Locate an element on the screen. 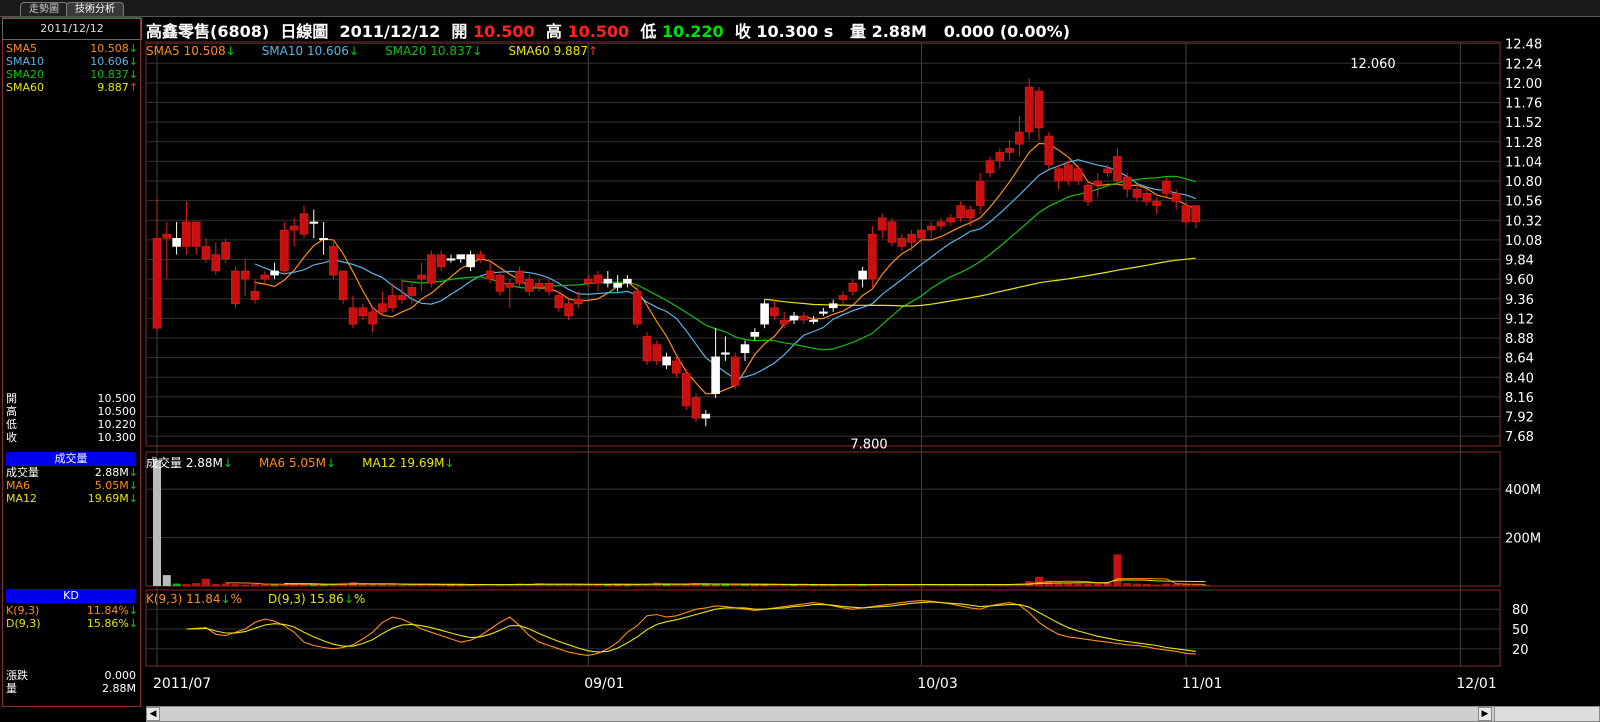 The width and height of the screenshot is (1600, 722). kd-tick-label: 50 is located at coordinates (1520, 630).